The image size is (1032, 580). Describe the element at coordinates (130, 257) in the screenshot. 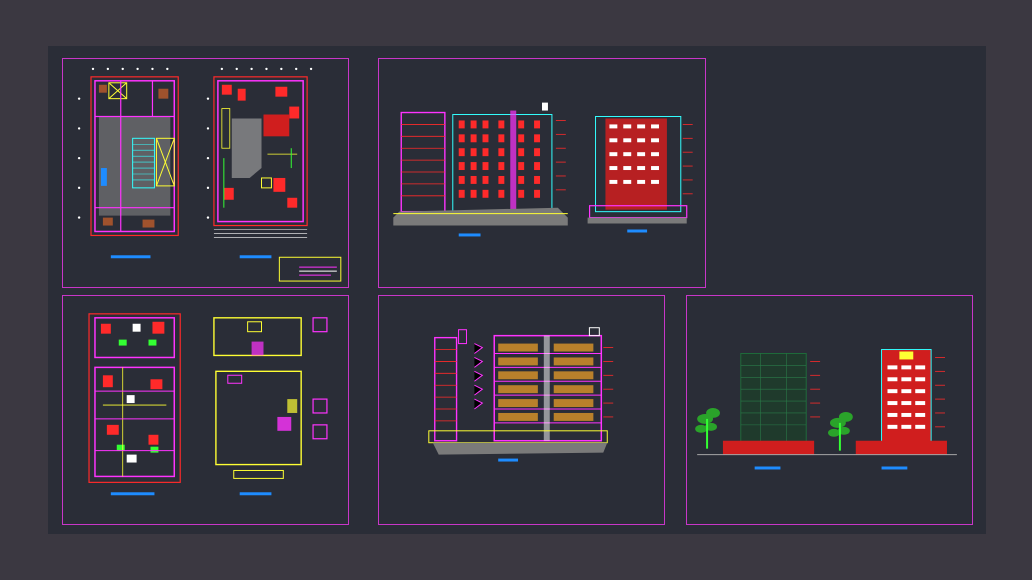

I see `plan-title-bar` at that location.